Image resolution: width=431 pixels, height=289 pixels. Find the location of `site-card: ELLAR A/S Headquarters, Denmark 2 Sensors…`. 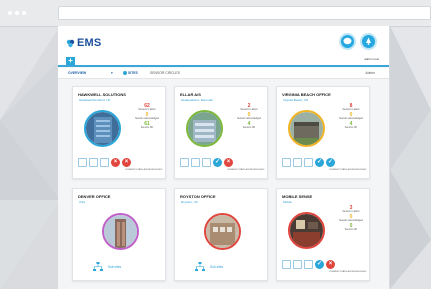

site-card: ELLAR A/S Headquarters, Denmark 2 Sensors… is located at coordinates (221, 132).